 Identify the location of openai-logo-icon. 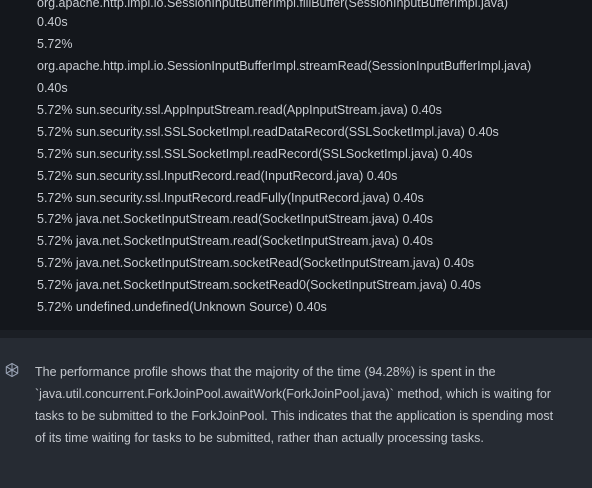
(12, 370).